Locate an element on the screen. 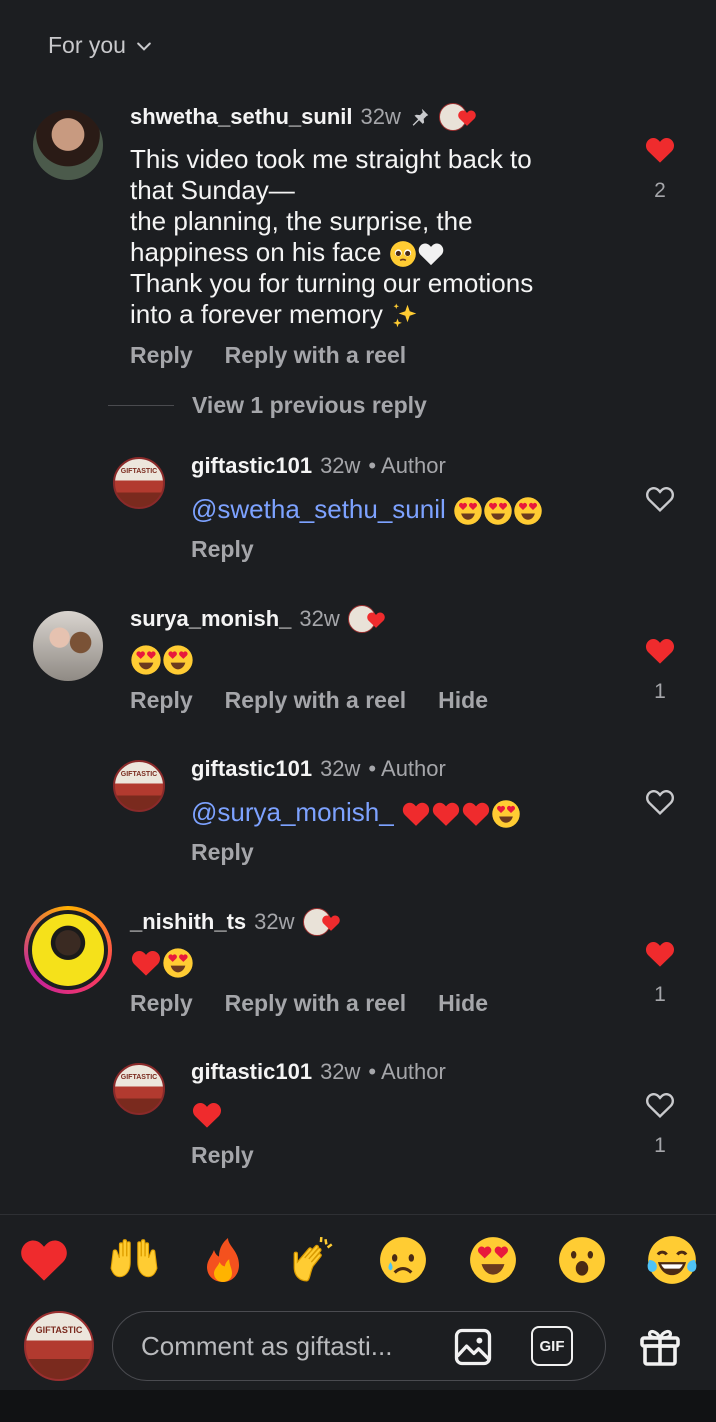 The width and height of the screenshot is (716, 1422). mention-link: @swetha_sethu_sunil is located at coordinates (318, 509).